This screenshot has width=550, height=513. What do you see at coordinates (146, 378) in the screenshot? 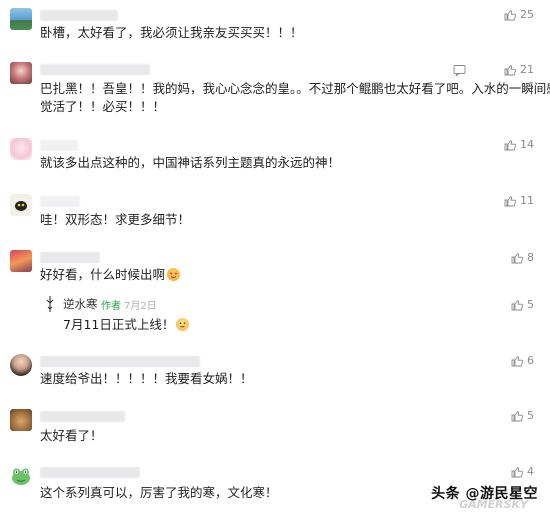
I see `comment-text: 速度给爷出！！！！！我要看女娲！！` at bounding box center [146, 378].